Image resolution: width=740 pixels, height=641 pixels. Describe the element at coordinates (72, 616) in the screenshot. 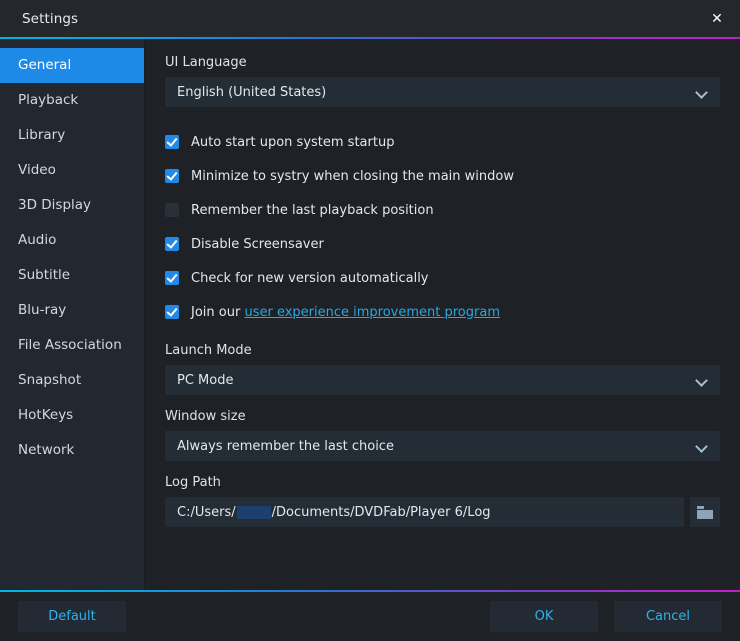

I see `default-button: Default` at that location.